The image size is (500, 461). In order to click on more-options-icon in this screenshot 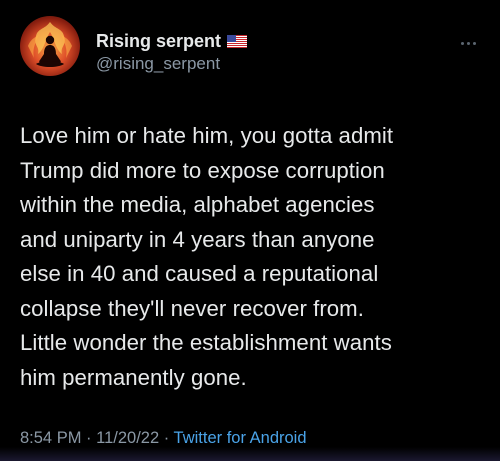, I will do `click(468, 43)`.